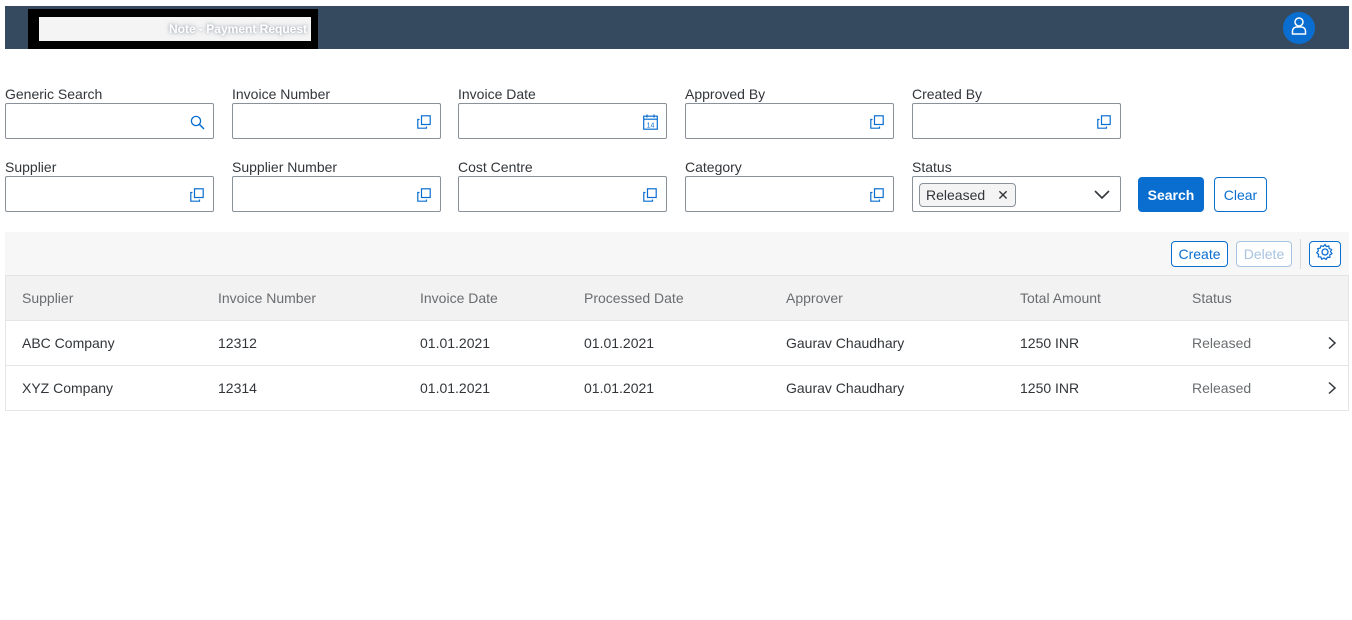  I want to click on column-header-invoice-number: Invoice Number, so click(267, 298).